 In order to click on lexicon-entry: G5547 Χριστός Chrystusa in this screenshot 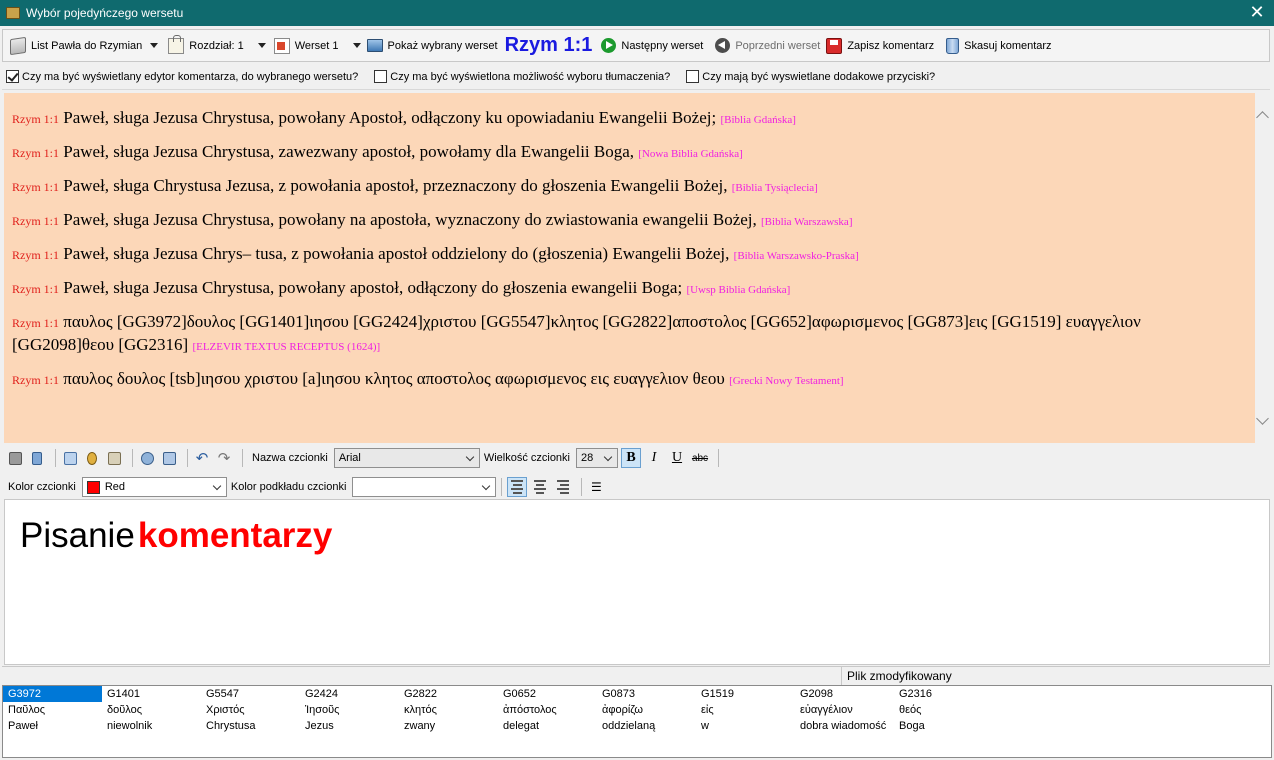, I will do `click(250, 721)`.